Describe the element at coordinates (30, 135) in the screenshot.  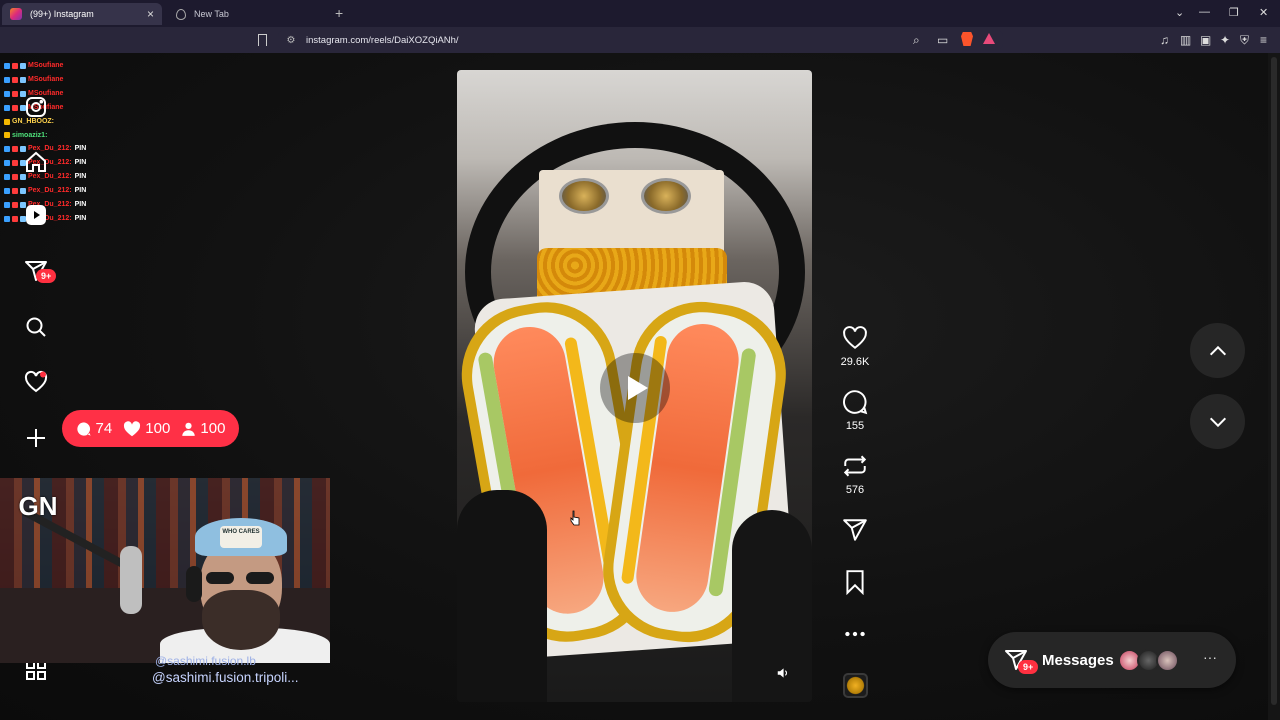
I see `chat-username: simoaziz1:` at that location.